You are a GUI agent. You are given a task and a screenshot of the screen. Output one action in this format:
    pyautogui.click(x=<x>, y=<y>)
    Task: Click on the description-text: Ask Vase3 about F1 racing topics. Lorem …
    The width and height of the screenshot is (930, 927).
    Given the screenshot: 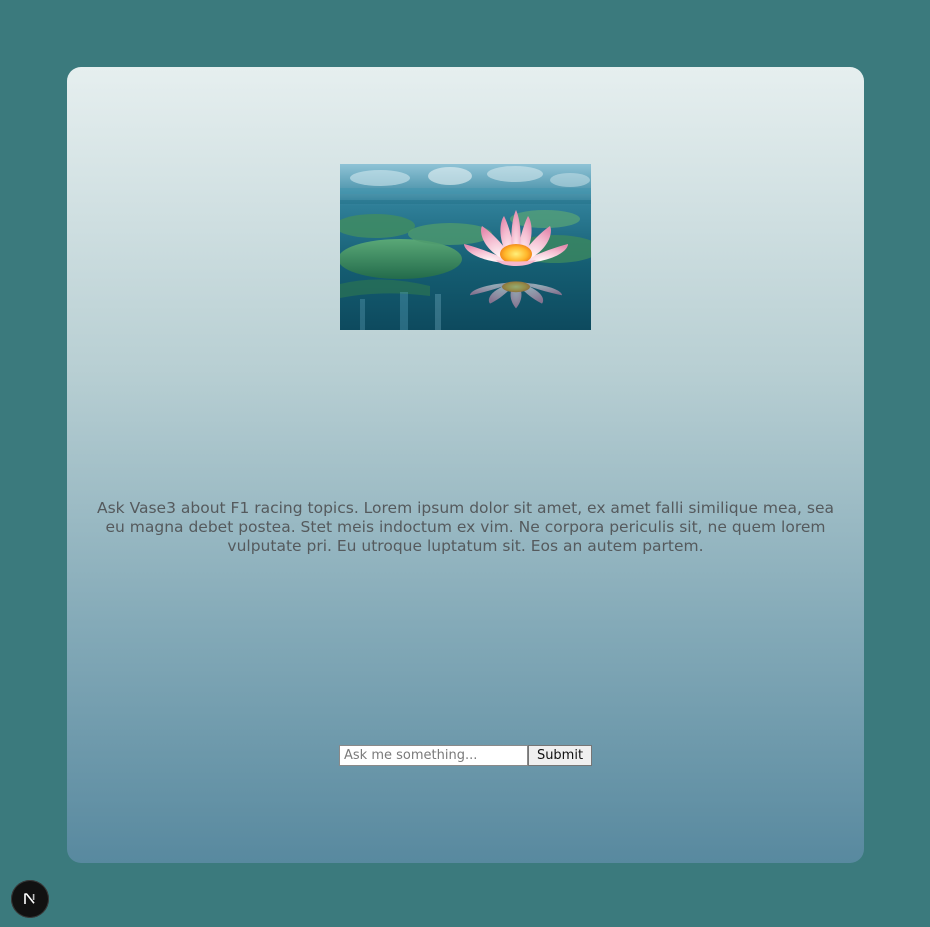 What is the action you would take?
    pyautogui.click(x=465, y=527)
    